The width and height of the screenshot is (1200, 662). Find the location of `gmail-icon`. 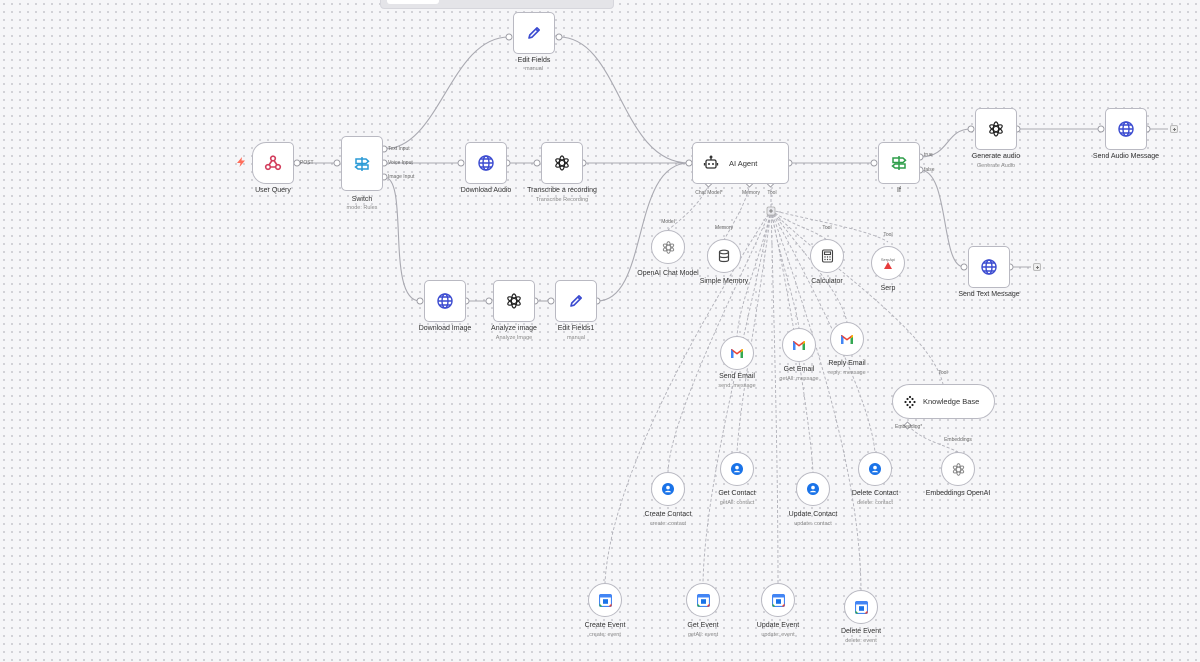

gmail-icon is located at coordinates (737, 353).